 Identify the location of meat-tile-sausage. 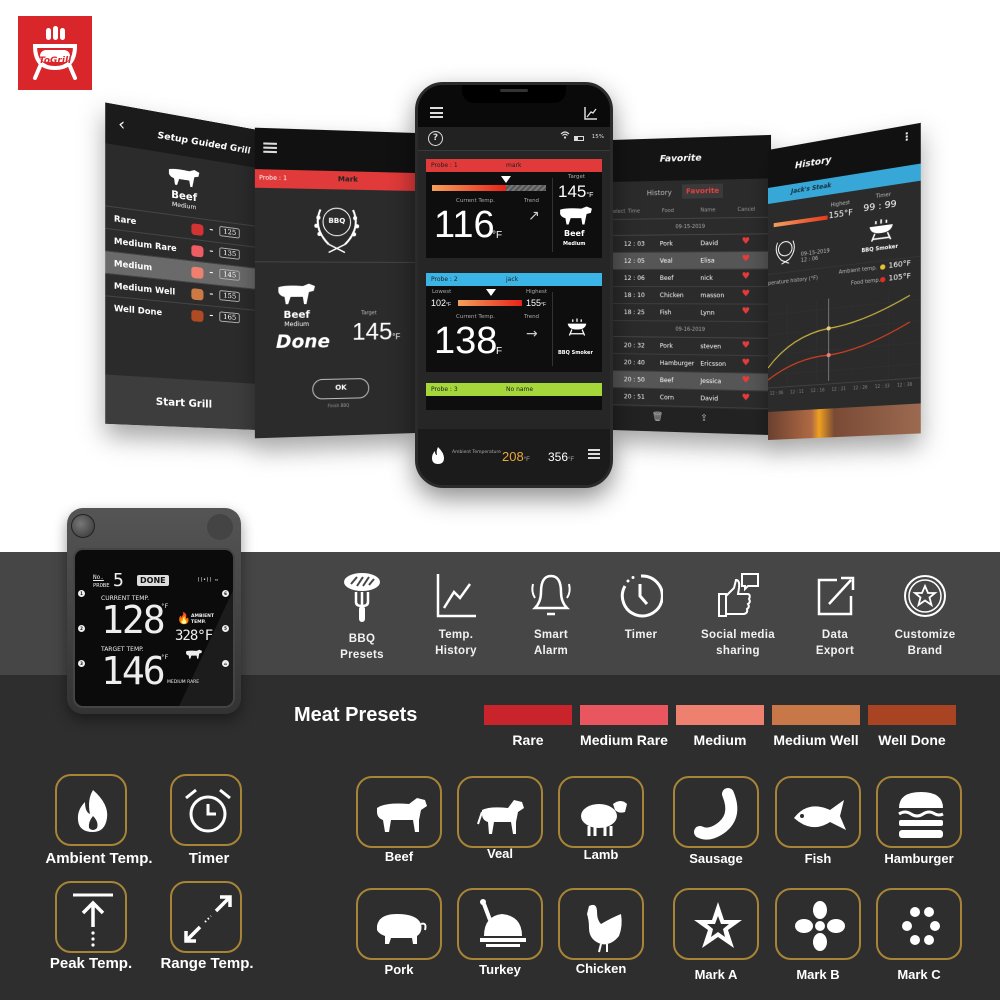
(716, 812).